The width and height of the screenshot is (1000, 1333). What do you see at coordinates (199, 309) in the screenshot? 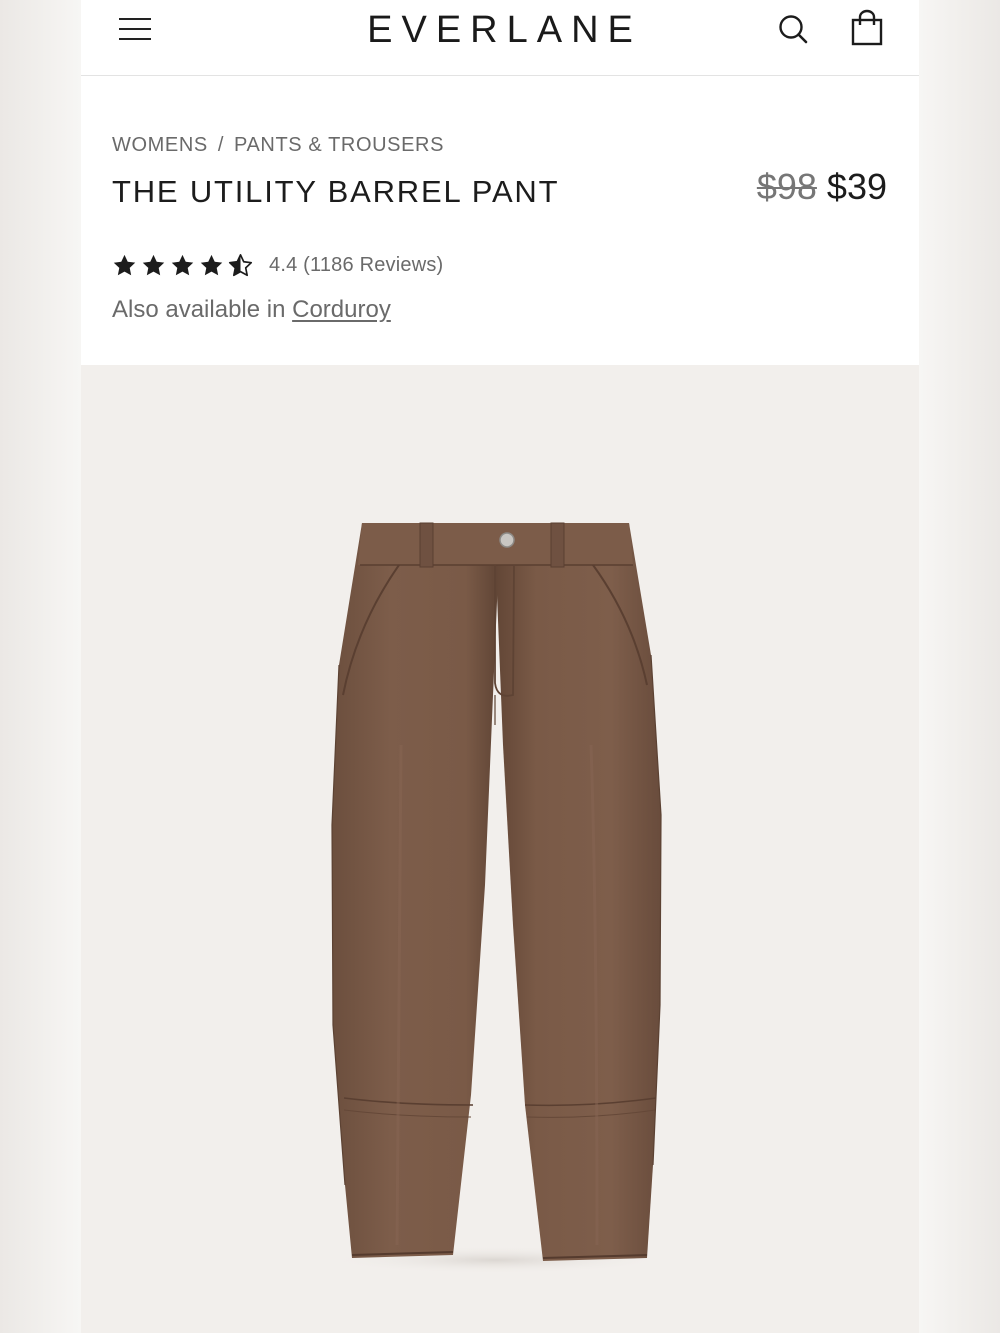
I see `also-available-label: Also available in` at bounding box center [199, 309].